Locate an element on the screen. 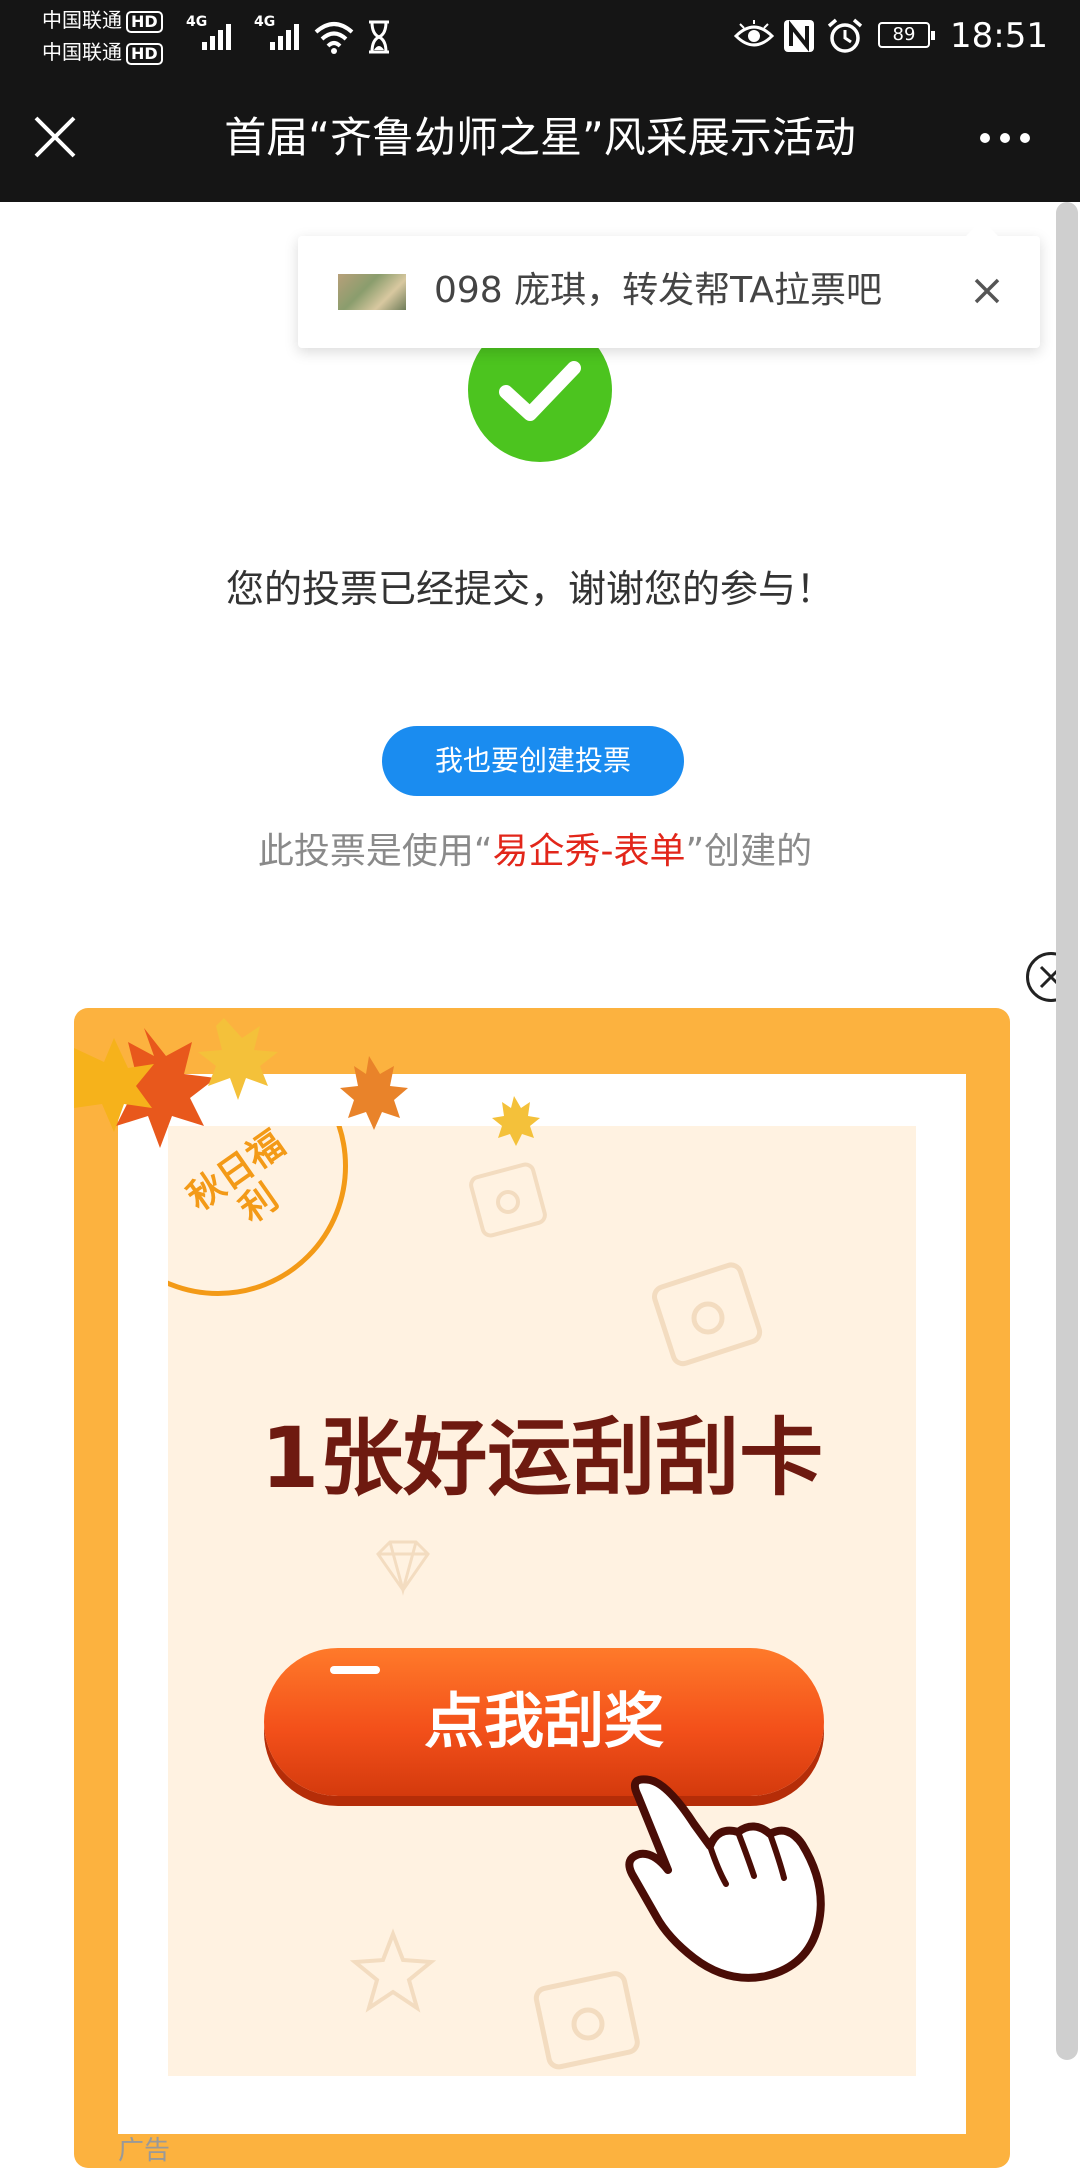 This screenshot has width=1080, height=2168. powered-suffix: ”创建的 is located at coordinates (749, 851).